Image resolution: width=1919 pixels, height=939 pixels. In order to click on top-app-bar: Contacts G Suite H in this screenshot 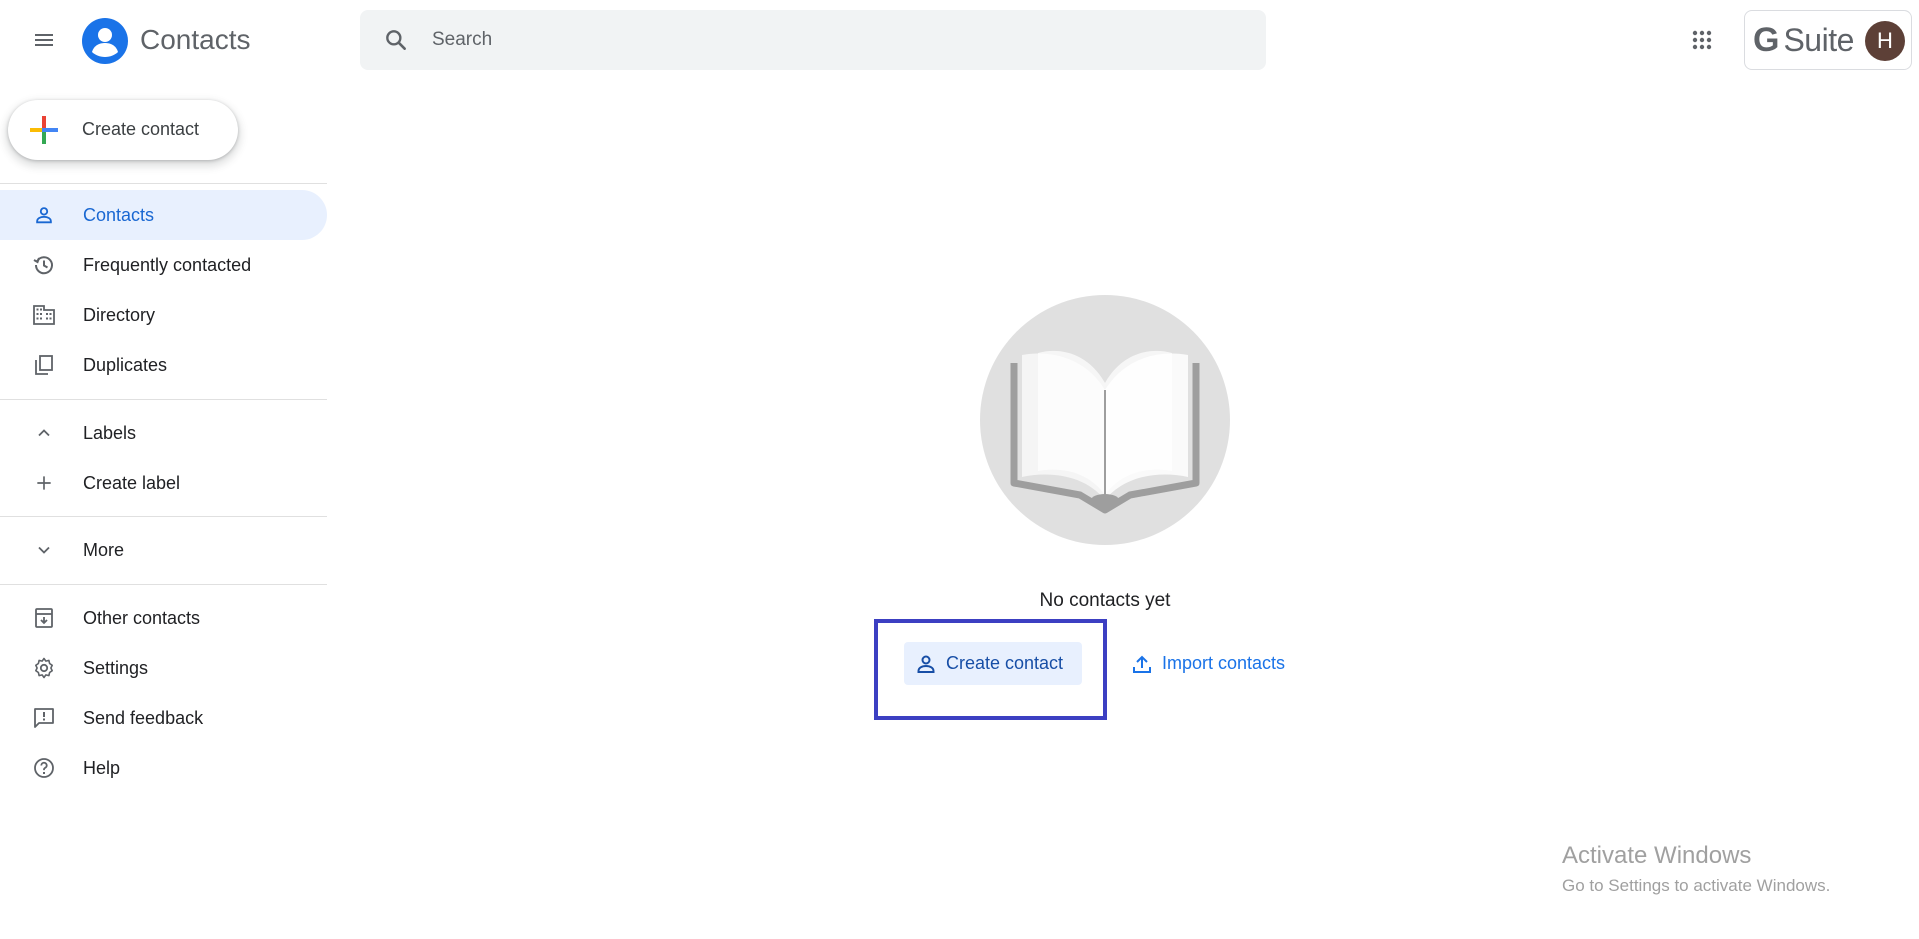, I will do `click(959, 40)`.